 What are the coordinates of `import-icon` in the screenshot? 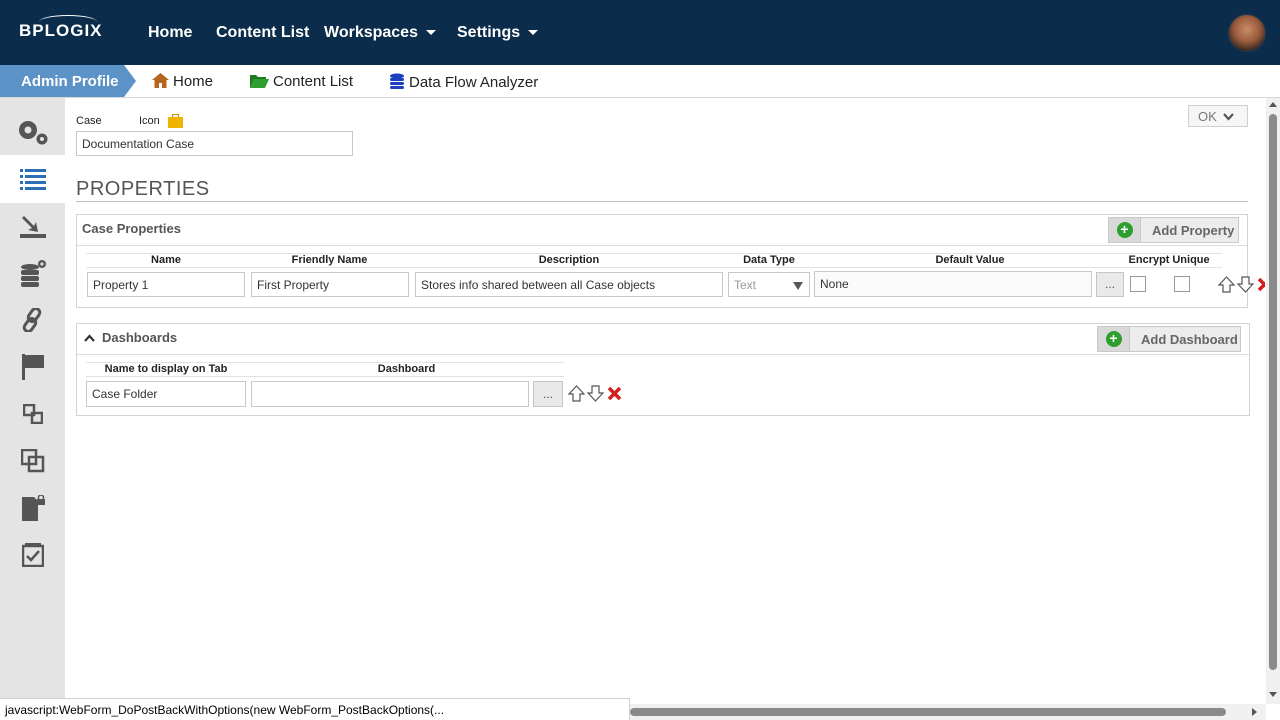 It's located at (32, 227).